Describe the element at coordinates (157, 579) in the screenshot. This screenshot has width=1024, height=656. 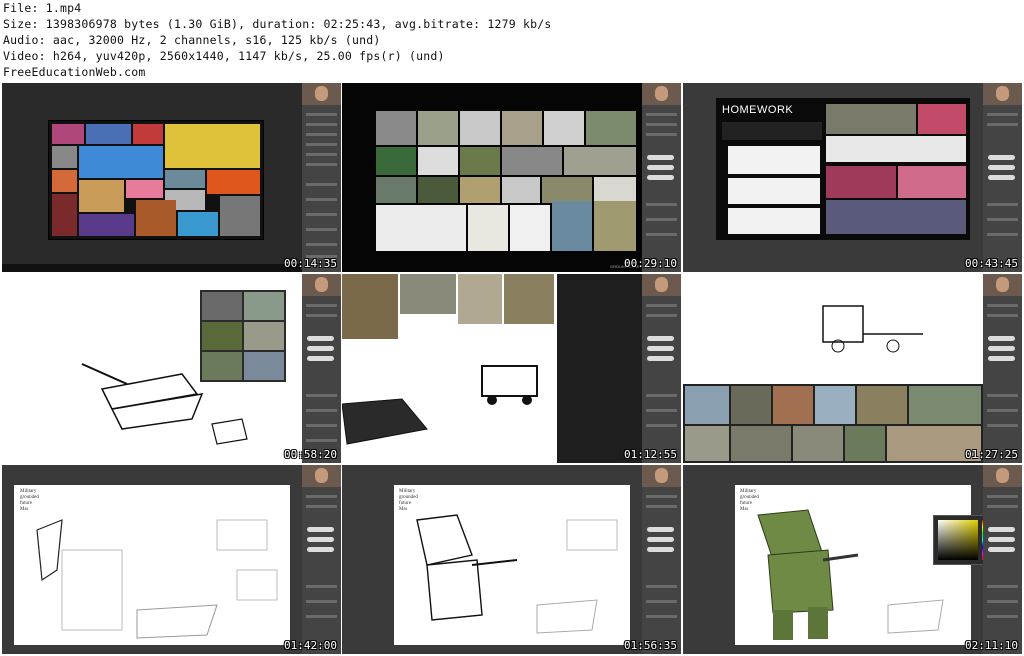
I see `faded-sketches` at that location.